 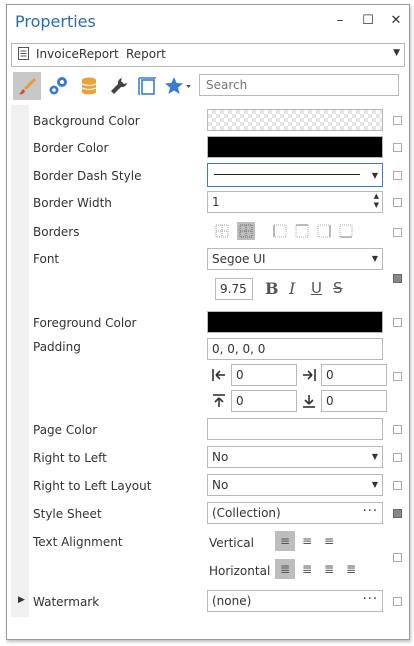 I want to click on align-top-button: ≡, so click(x=285, y=541).